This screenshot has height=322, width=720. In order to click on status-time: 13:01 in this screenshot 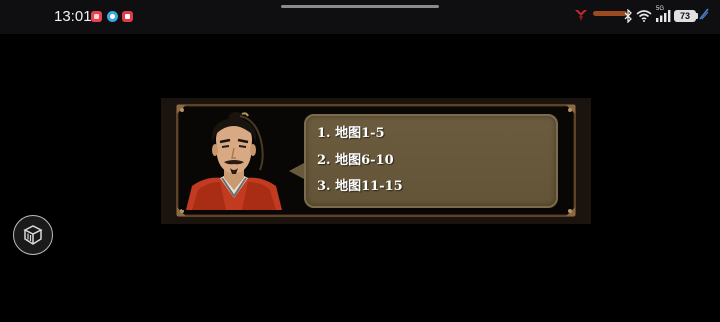, I will do `click(73, 16)`.